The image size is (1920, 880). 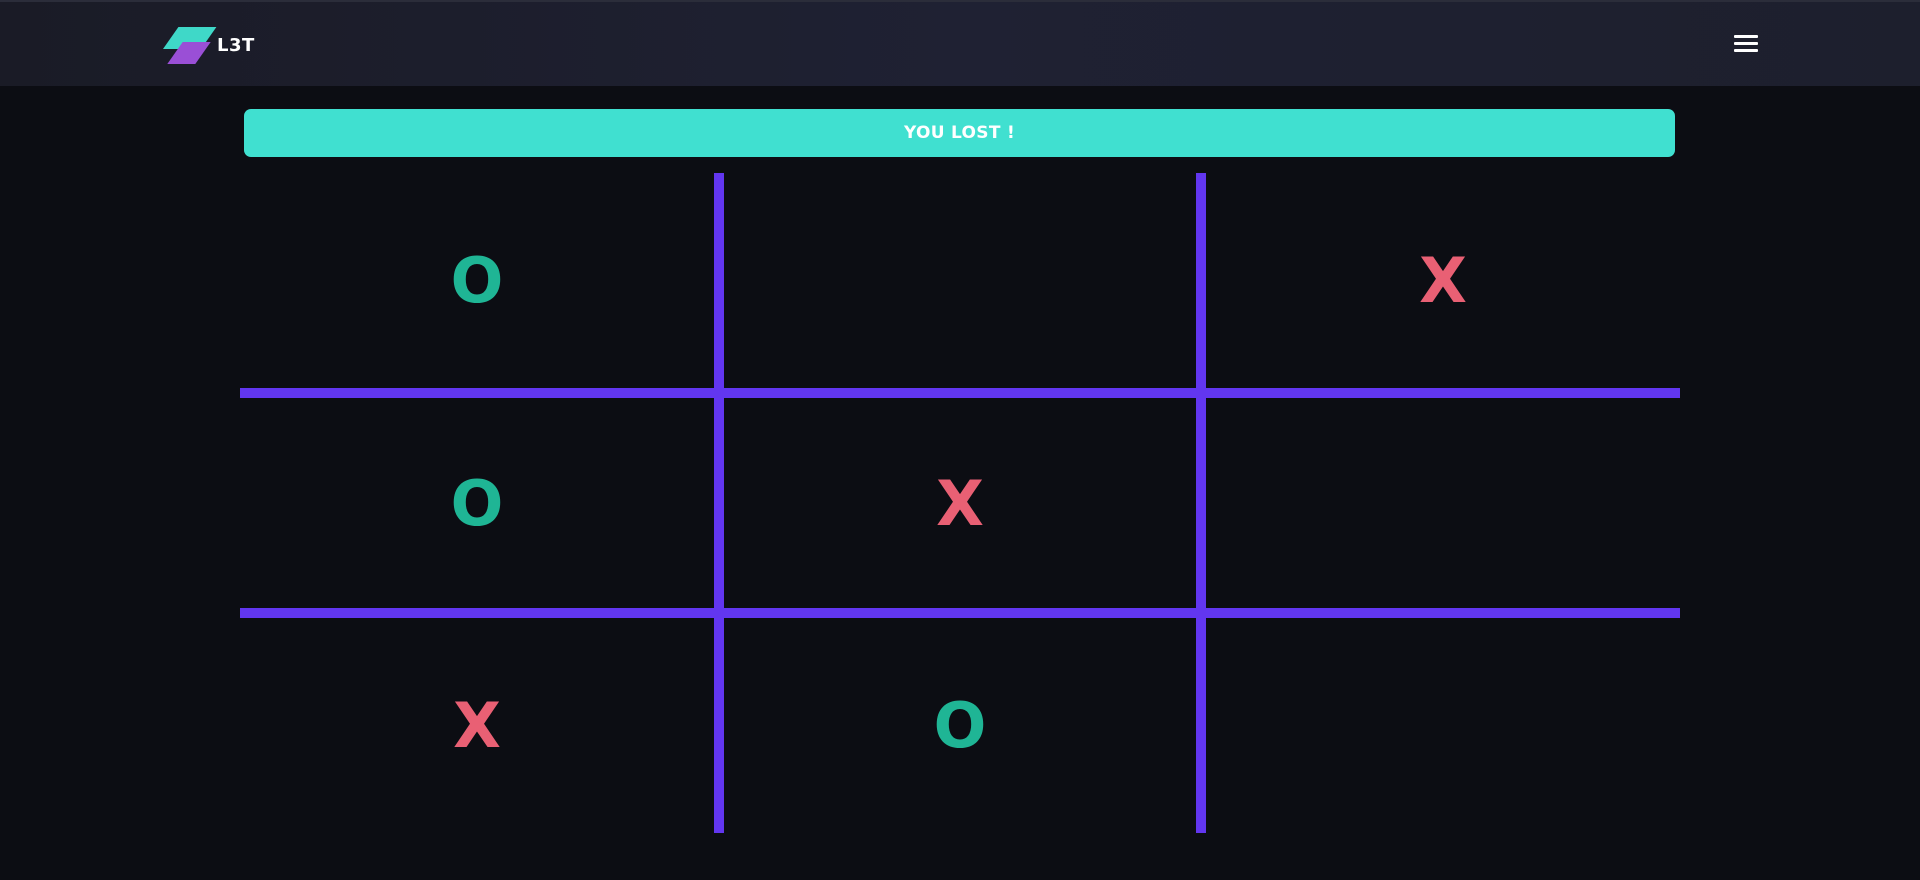 I want to click on brand-name: L3T, so click(x=236, y=45).